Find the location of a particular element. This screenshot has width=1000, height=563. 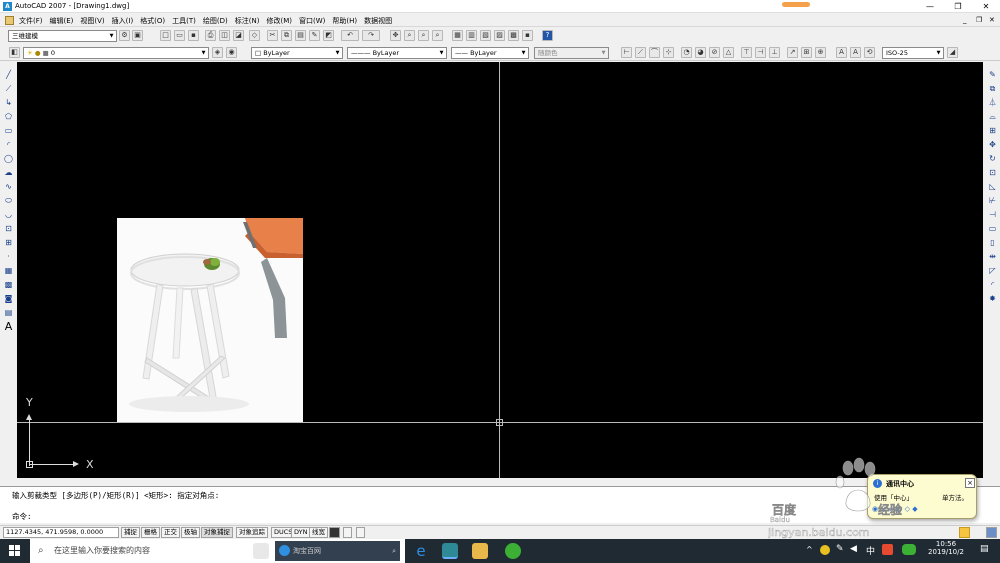

gradient-icon: ▩ is located at coordinates (8, 284).